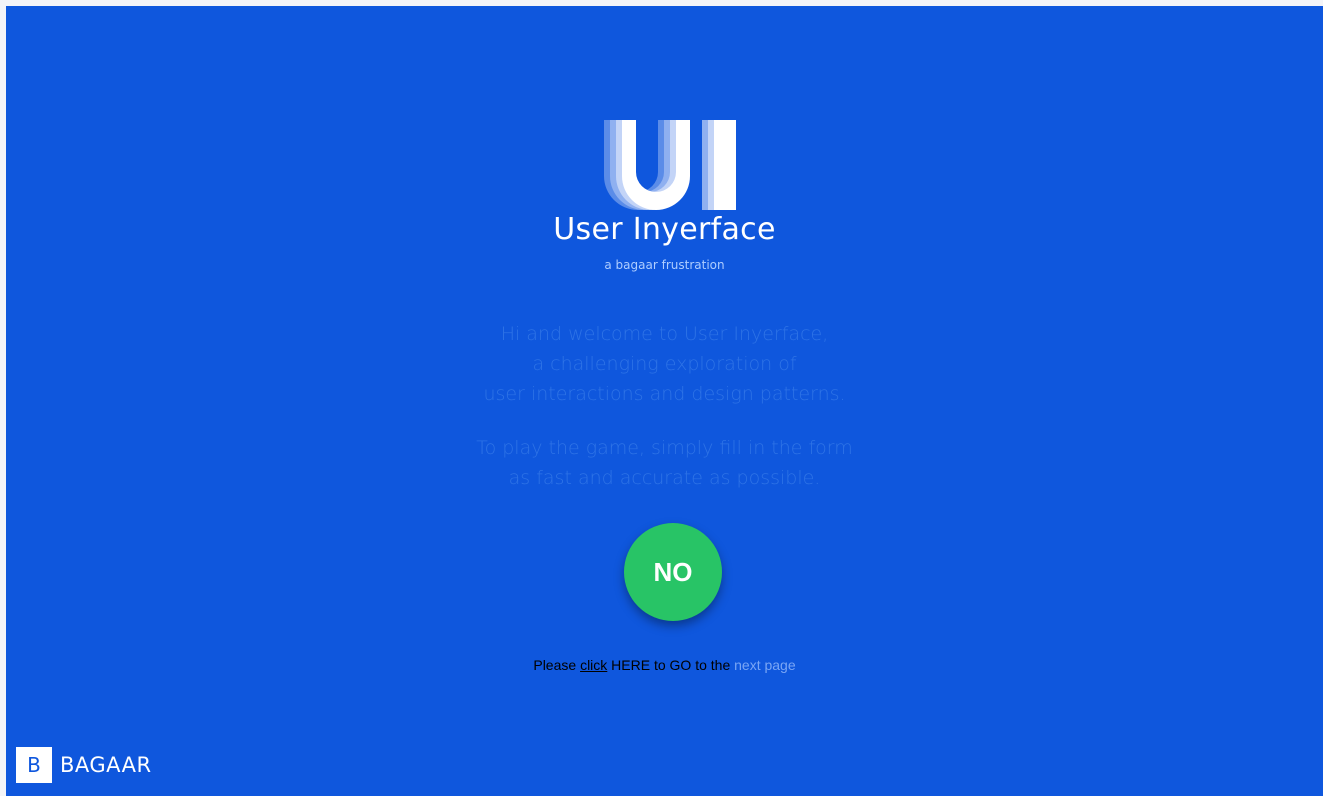  What do you see at coordinates (34, 765) in the screenshot?
I see `bagaar-logo-icon: B` at bounding box center [34, 765].